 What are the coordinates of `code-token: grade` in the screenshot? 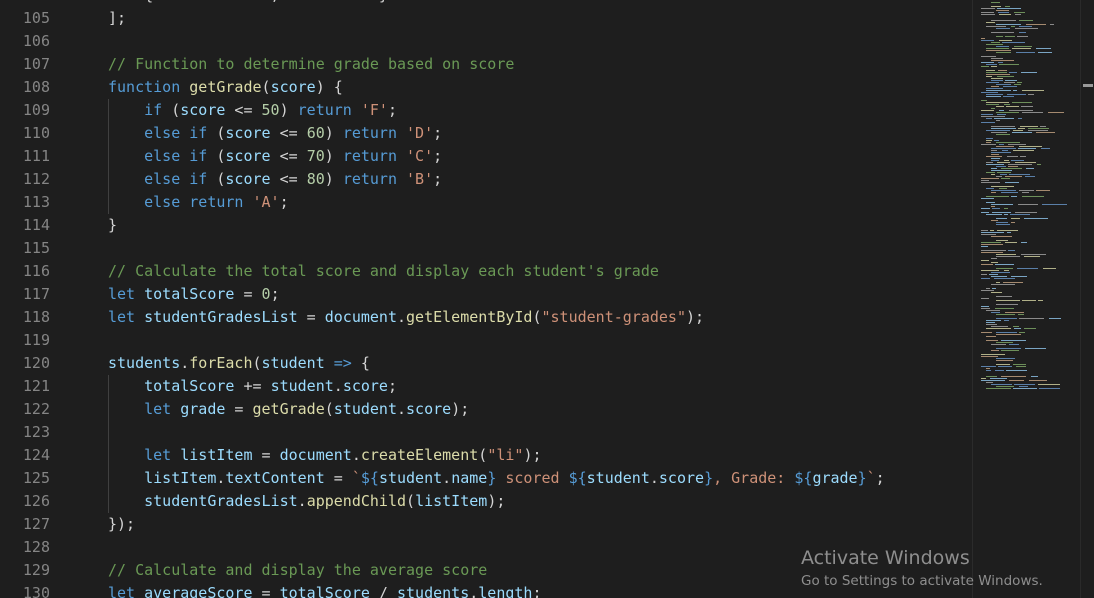 It's located at (203, 409).